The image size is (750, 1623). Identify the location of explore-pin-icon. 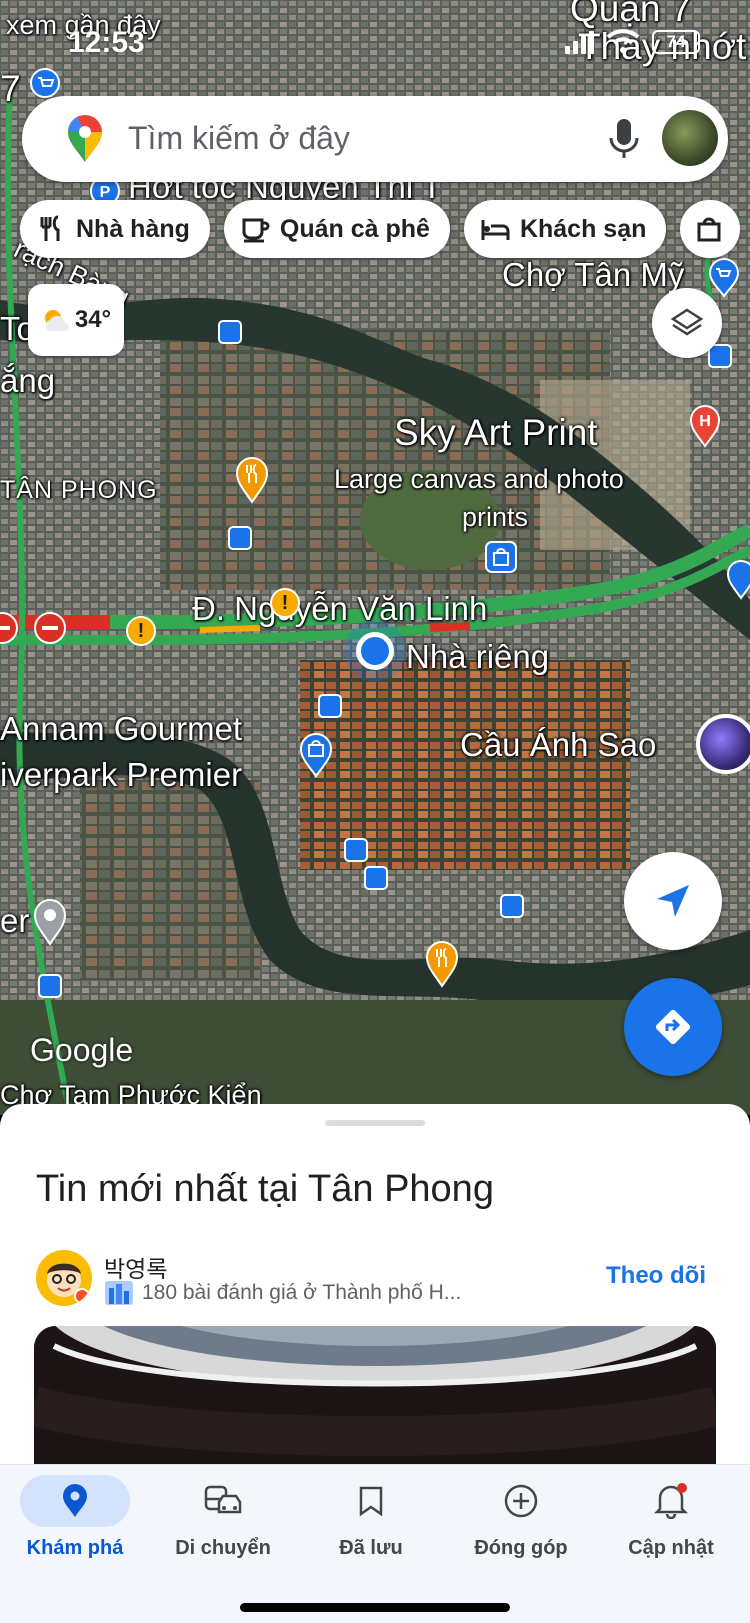
(75, 1500).